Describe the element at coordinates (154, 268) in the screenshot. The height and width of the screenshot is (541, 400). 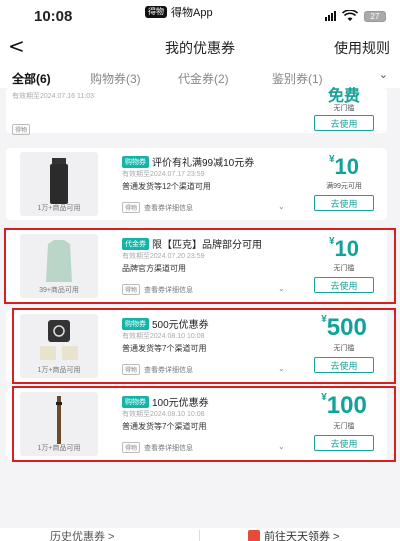
I see `coupon-channels: 品牌官方渠道可用` at that location.